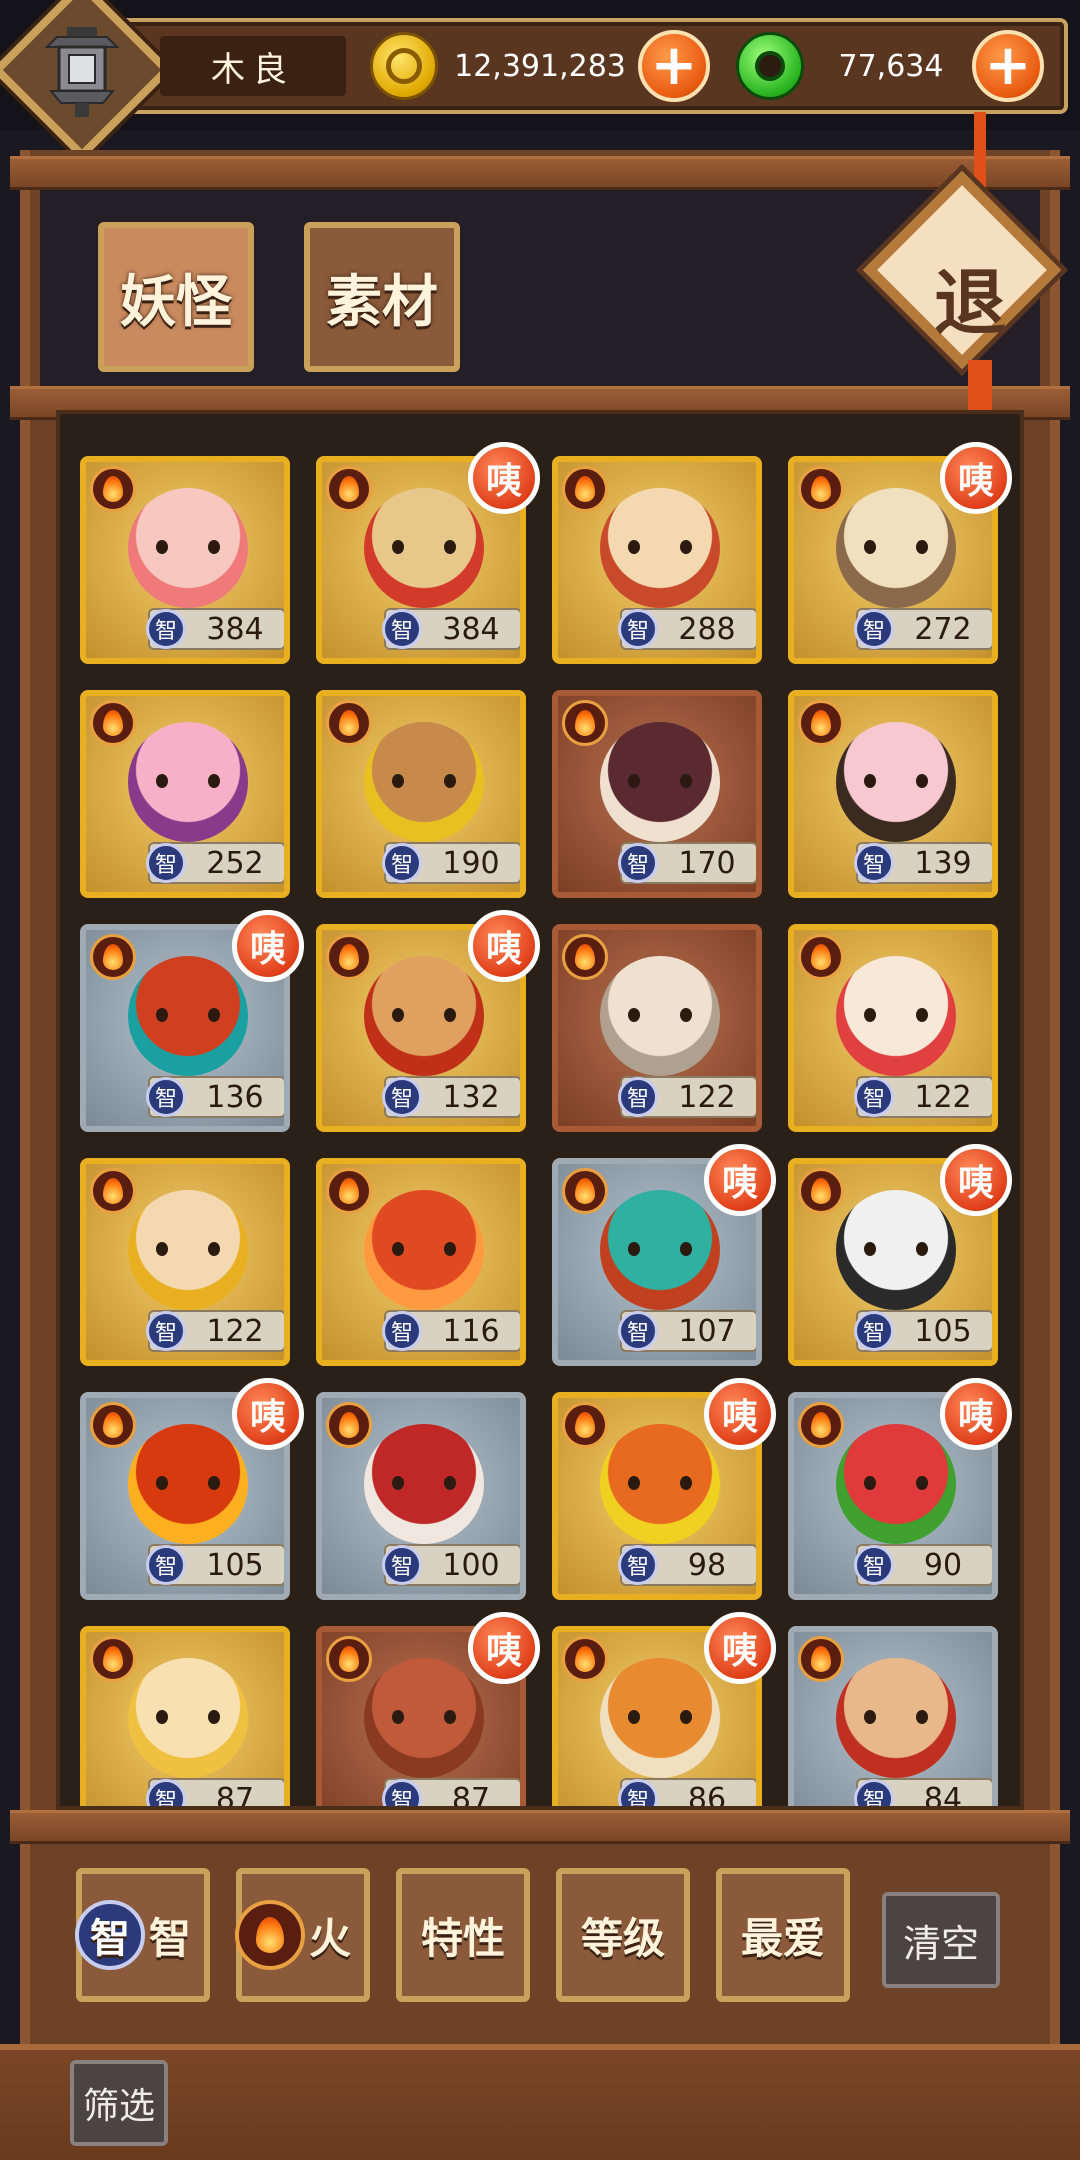 Image resolution: width=1080 pixels, height=2160 pixels. I want to click on clear-filters-button: 清空, so click(941, 1940).